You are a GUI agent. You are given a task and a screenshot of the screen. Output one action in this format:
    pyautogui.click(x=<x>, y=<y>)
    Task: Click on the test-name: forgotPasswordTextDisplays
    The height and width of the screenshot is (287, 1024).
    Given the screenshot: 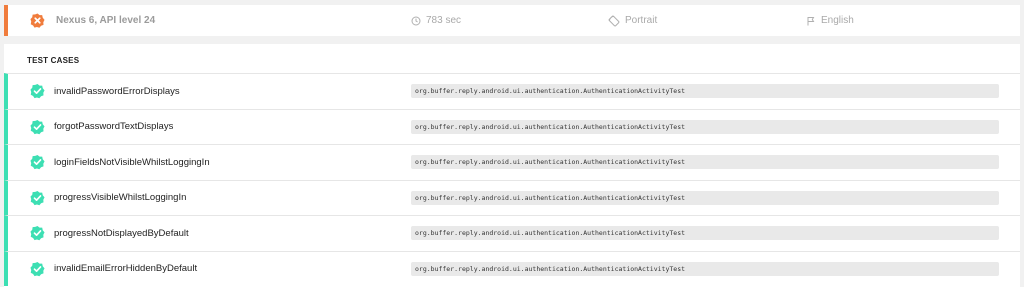 What is the action you would take?
    pyautogui.click(x=114, y=127)
    